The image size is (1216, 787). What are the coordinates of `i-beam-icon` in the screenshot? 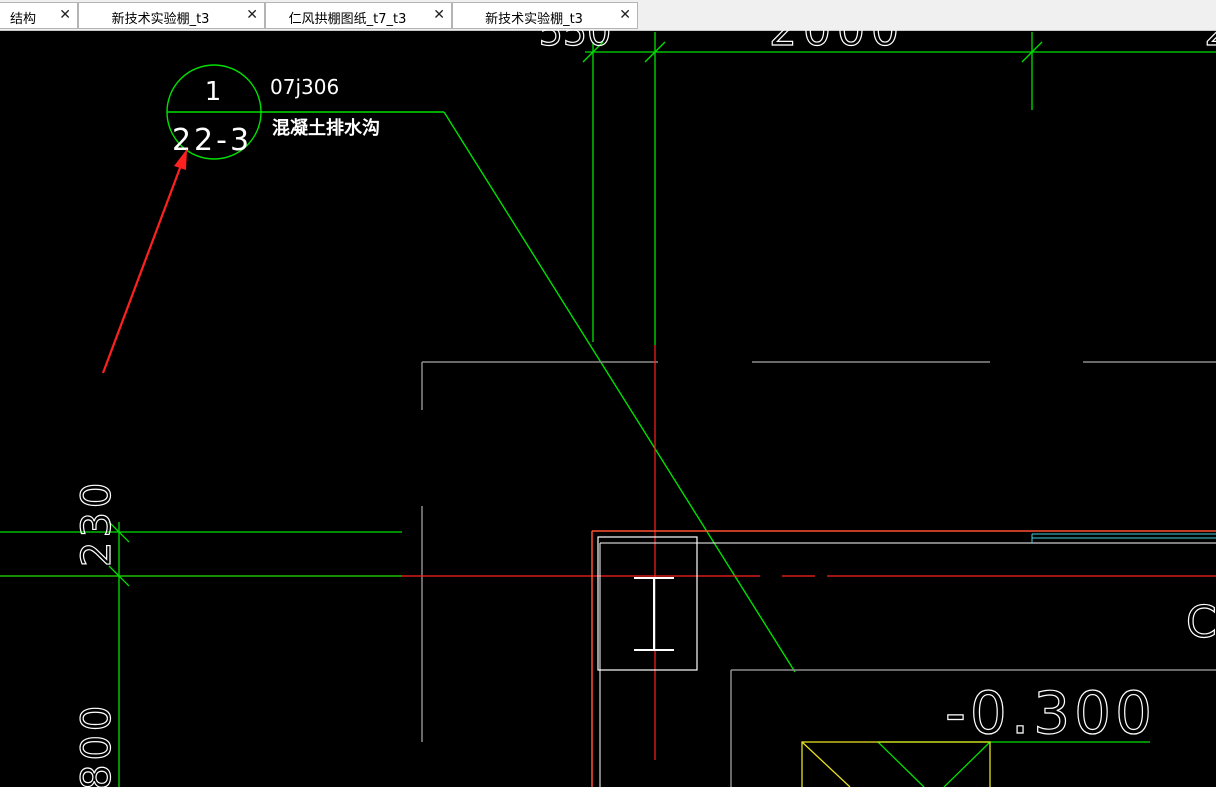 It's located at (654, 614).